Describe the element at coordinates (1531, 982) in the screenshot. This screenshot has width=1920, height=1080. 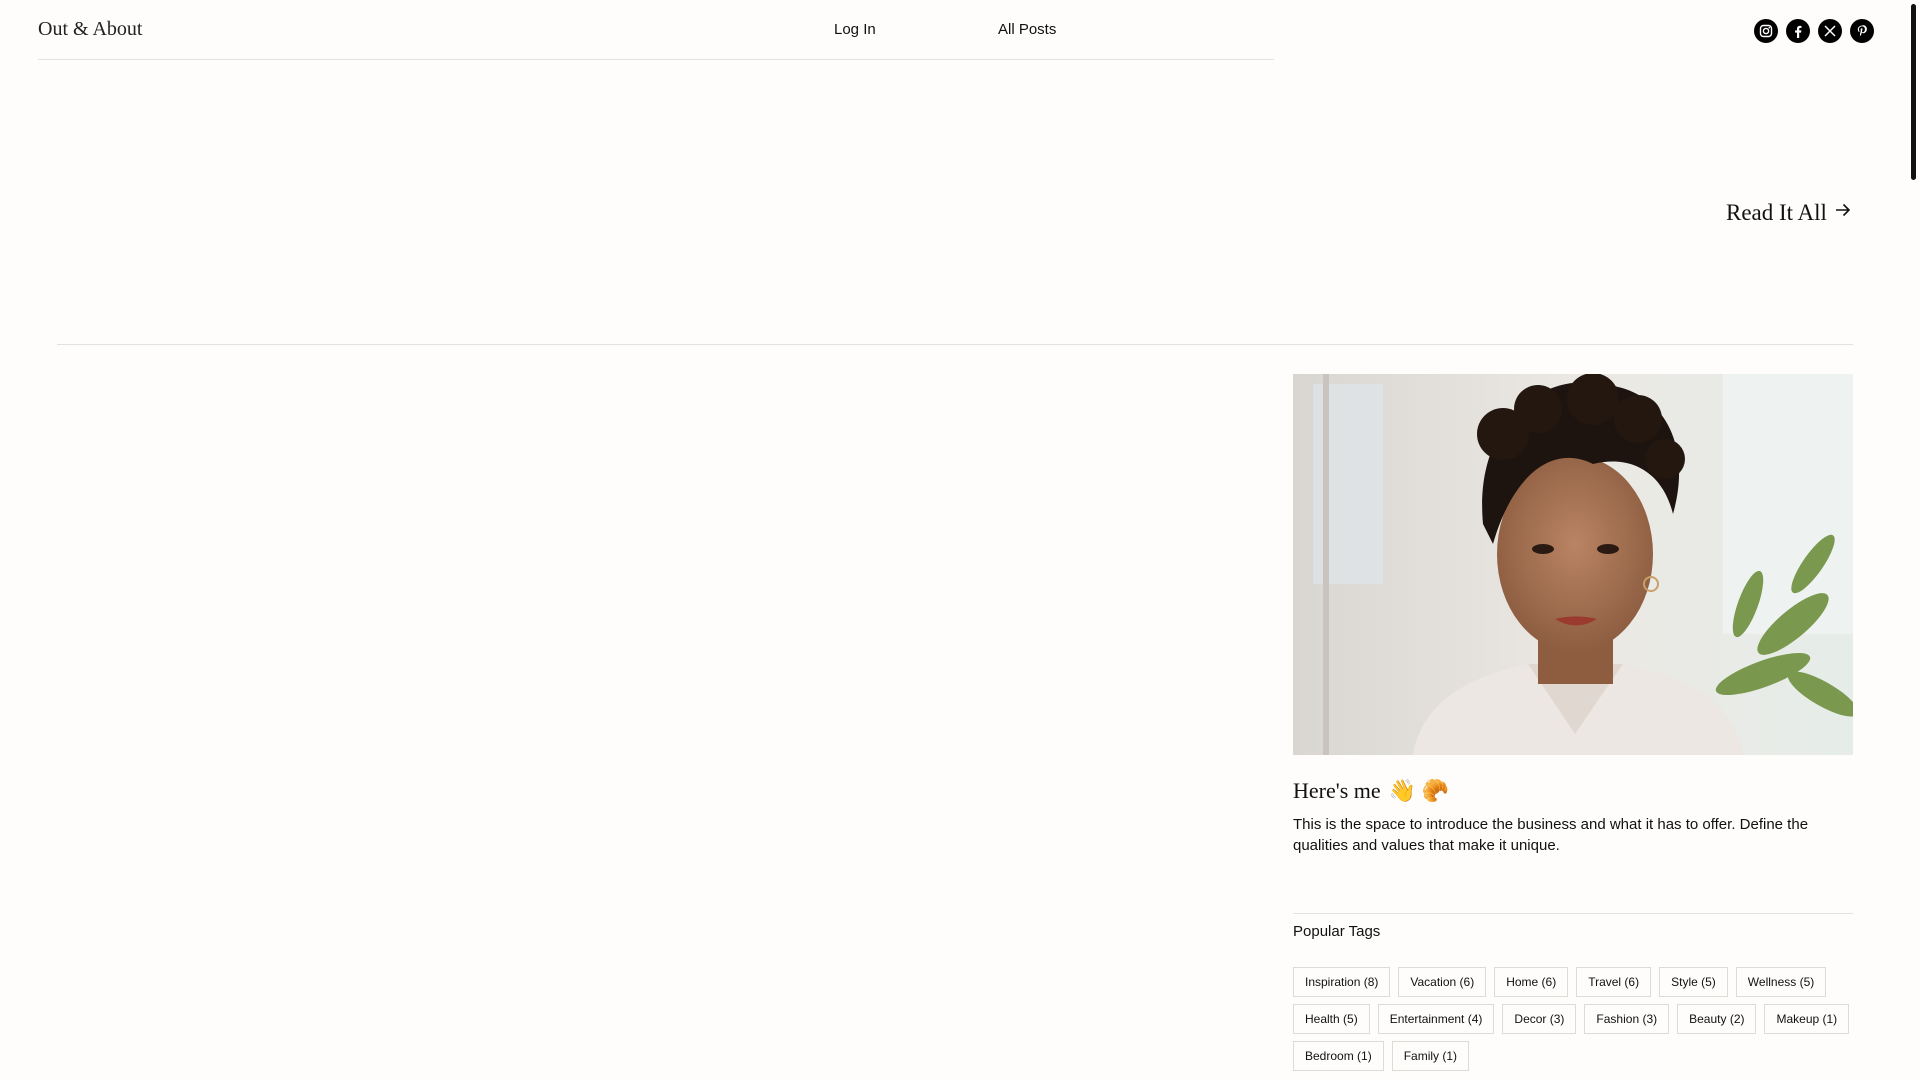
I see `tag-home: Home (6)` at that location.